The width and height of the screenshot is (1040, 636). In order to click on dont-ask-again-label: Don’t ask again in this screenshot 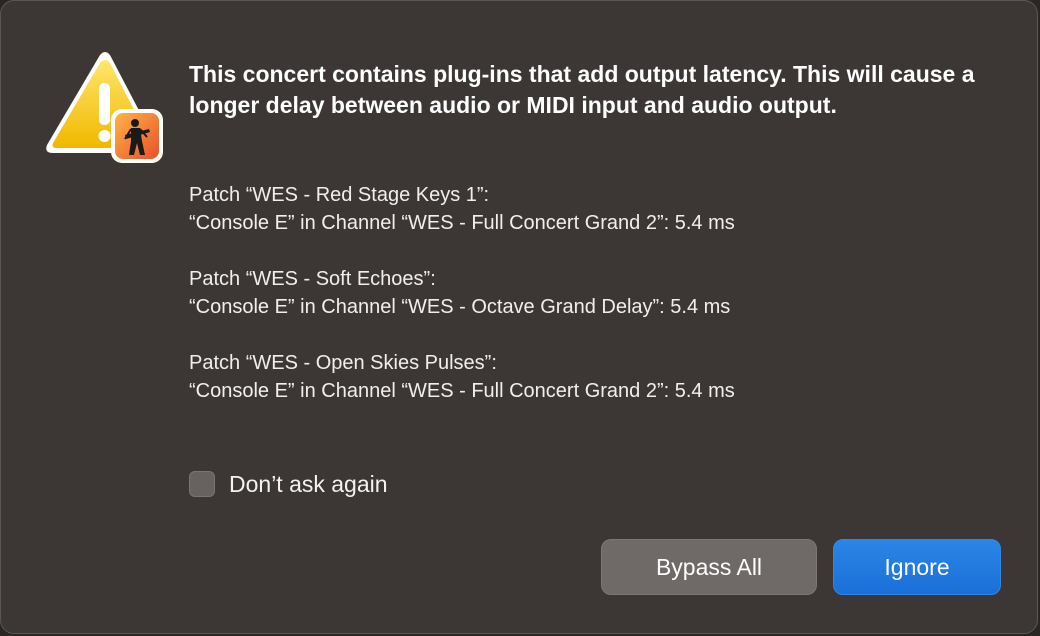, I will do `click(308, 484)`.